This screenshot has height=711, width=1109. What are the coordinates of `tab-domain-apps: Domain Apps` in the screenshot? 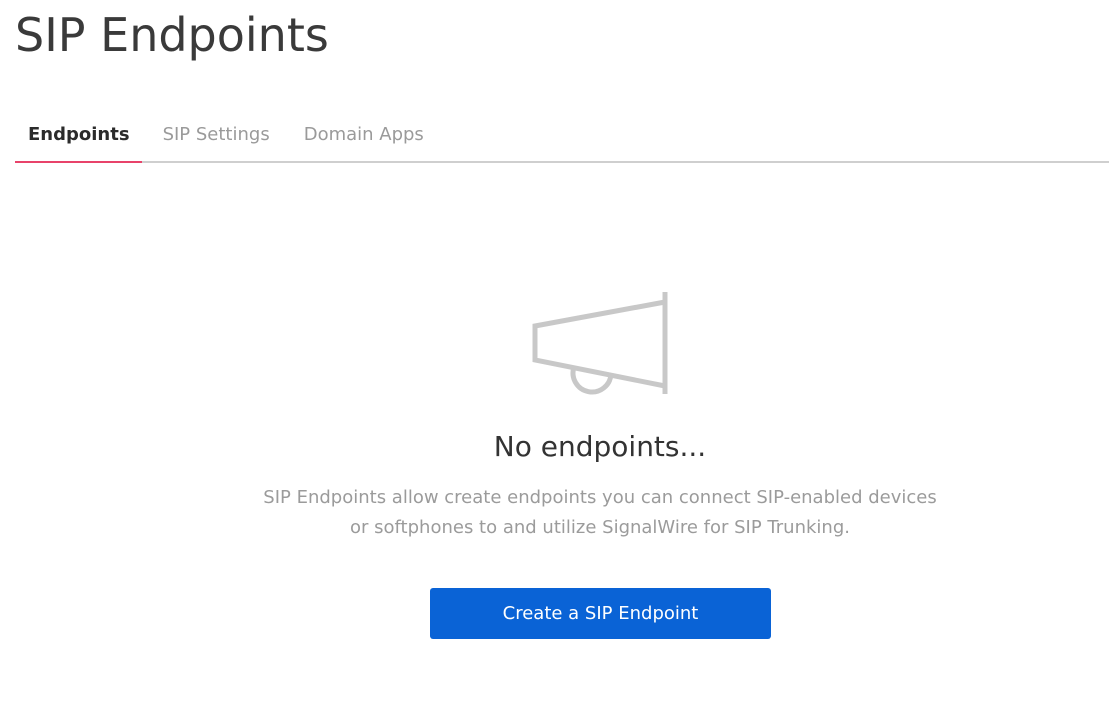 It's located at (364, 135).